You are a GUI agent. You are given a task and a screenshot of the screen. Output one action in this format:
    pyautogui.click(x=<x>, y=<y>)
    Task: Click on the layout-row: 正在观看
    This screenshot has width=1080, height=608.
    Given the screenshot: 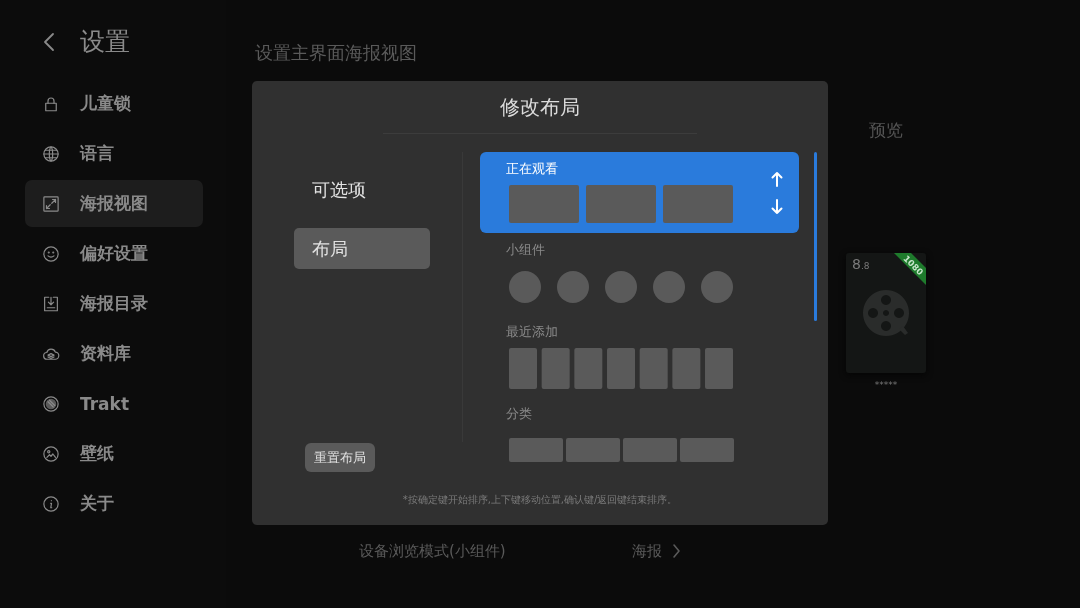 What is the action you would take?
    pyautogui.click(x=639, y=192)
    